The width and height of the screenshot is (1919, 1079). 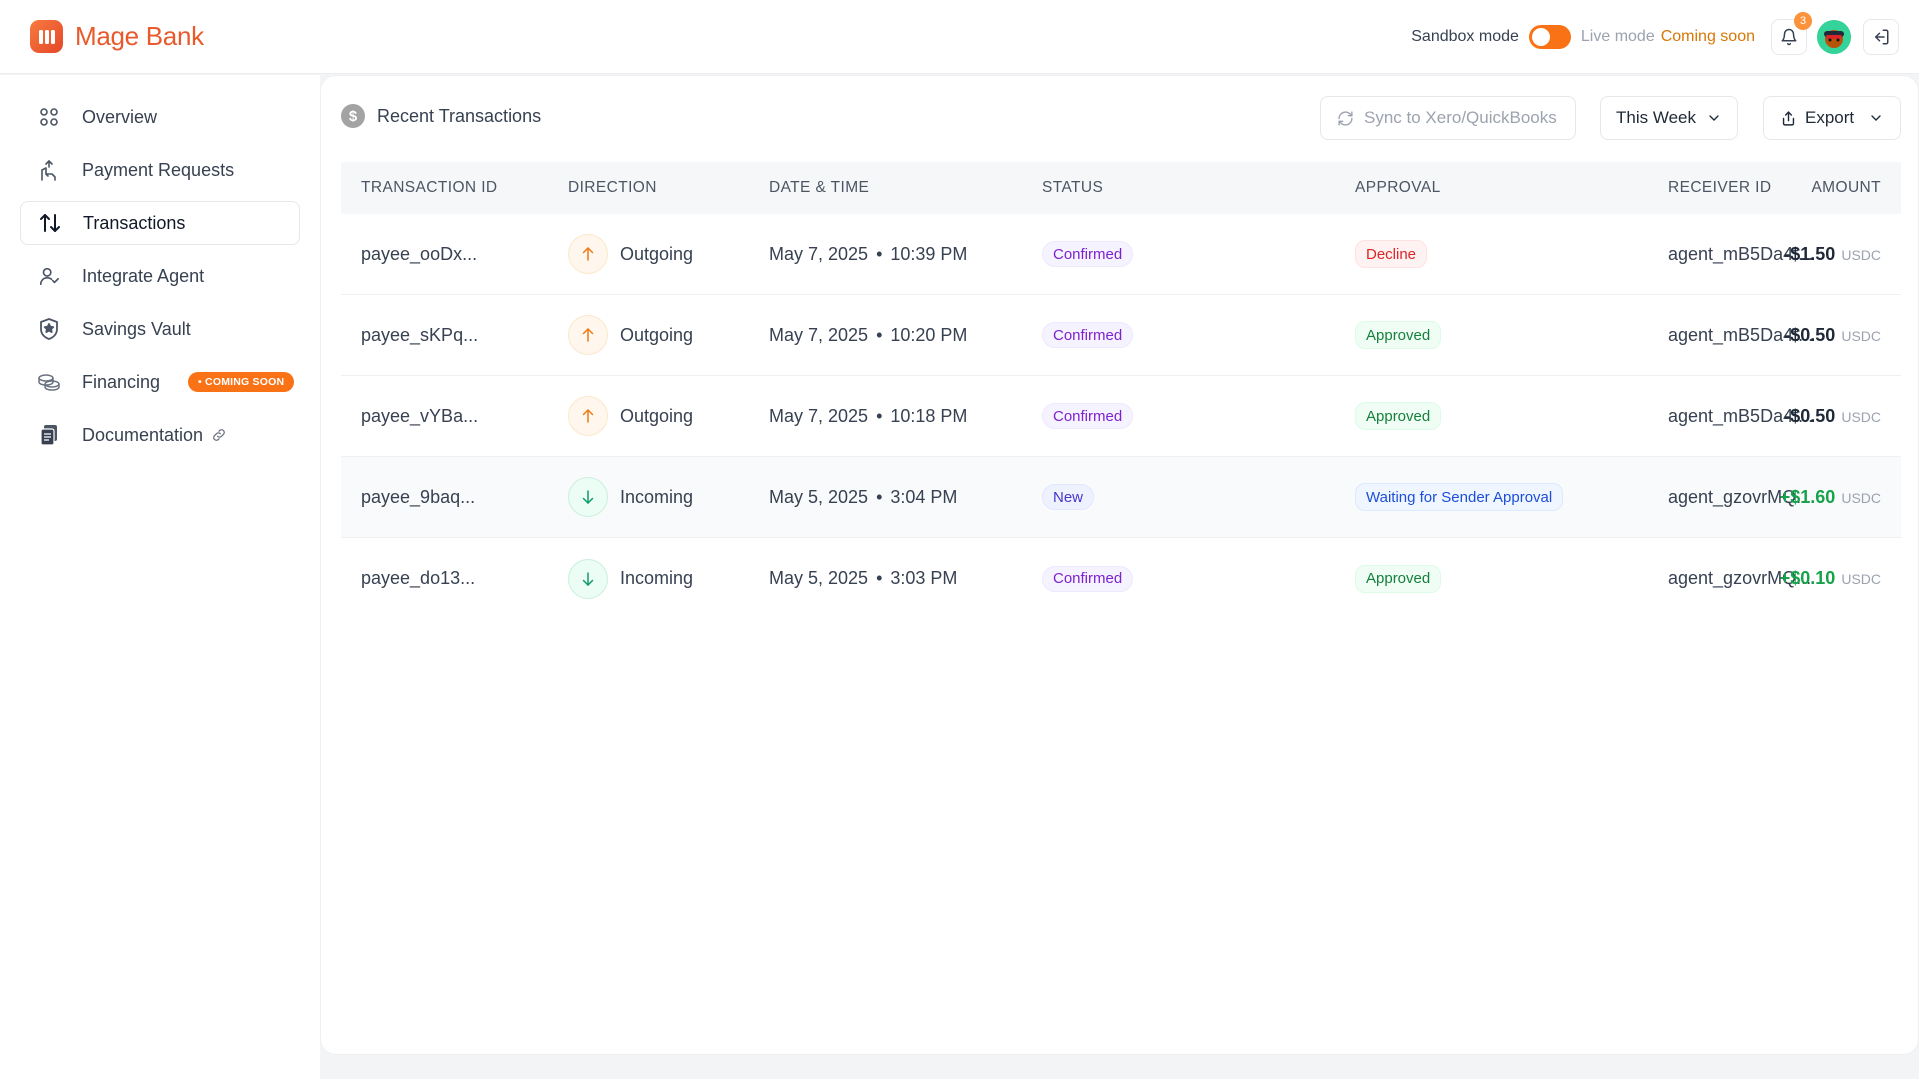 What do you see at coordinates (819, 188) in the screenshot?
I see `column-header-date-time: DATE & TIME` at bounding box center [819, 188].